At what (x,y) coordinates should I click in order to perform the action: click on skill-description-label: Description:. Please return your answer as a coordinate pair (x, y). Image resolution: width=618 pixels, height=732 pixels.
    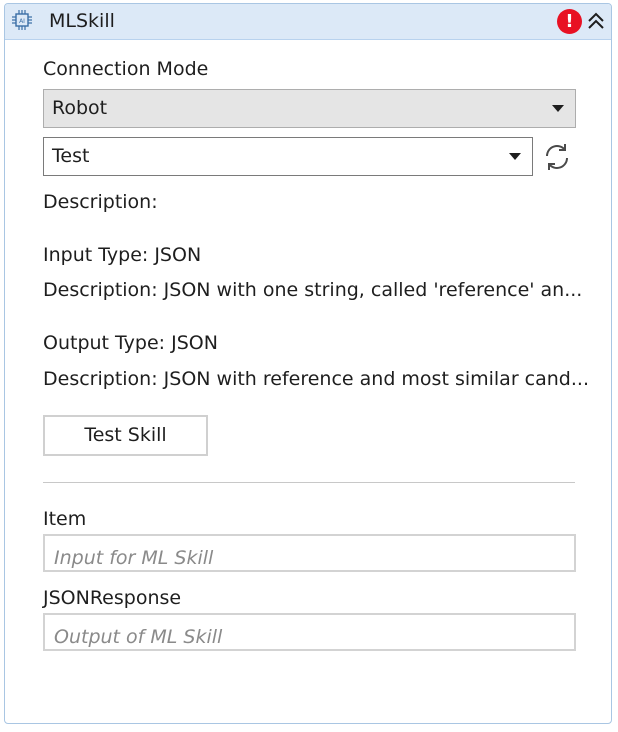
    Looking at the image, I should click on (100, 202).